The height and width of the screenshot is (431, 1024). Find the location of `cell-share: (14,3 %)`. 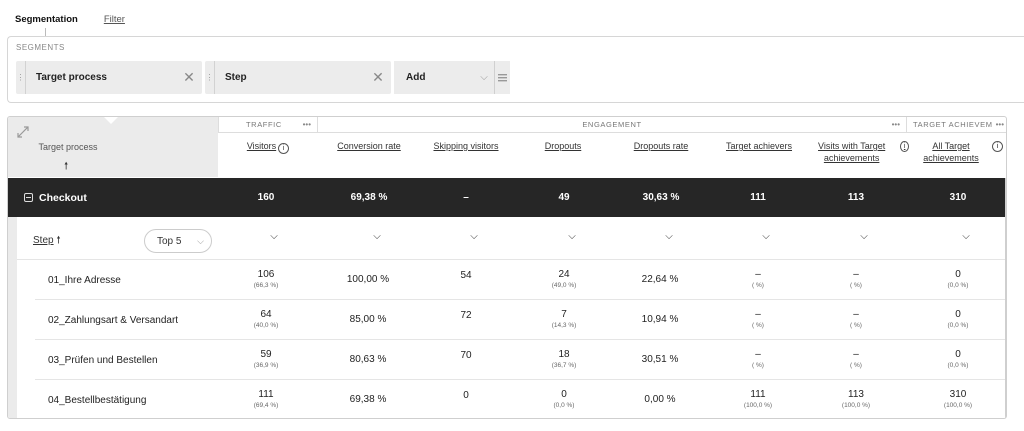

cell-share: (14,3 %) is located at coordinates (564, 325).